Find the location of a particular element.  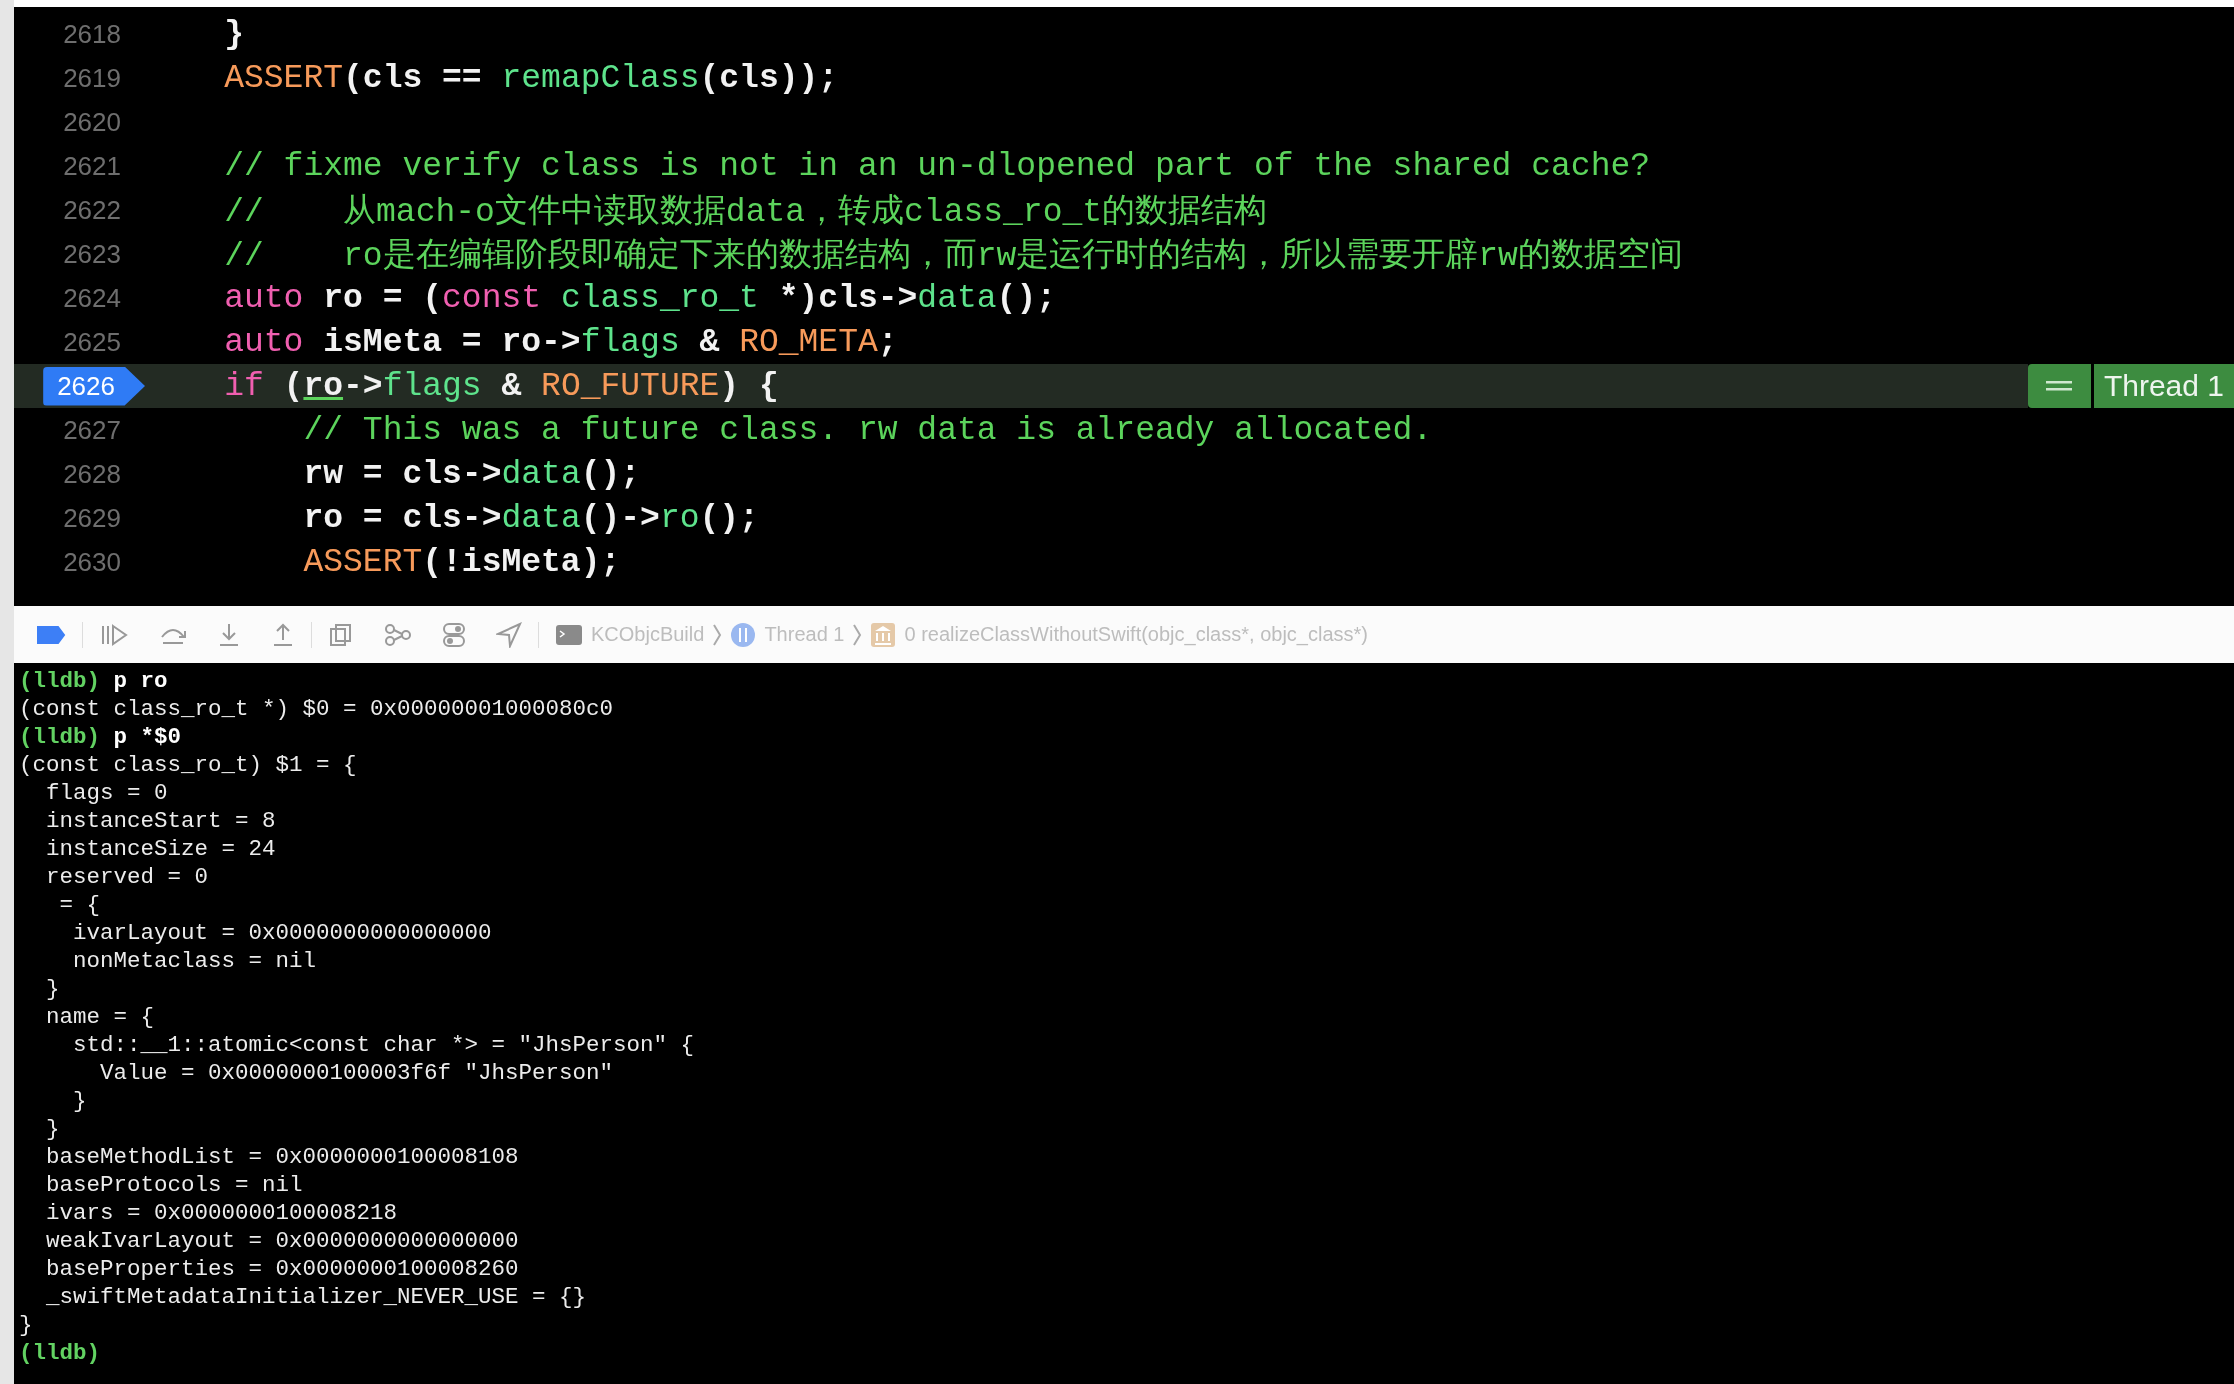

keyword-text: if is located at coordinates (244, 386).